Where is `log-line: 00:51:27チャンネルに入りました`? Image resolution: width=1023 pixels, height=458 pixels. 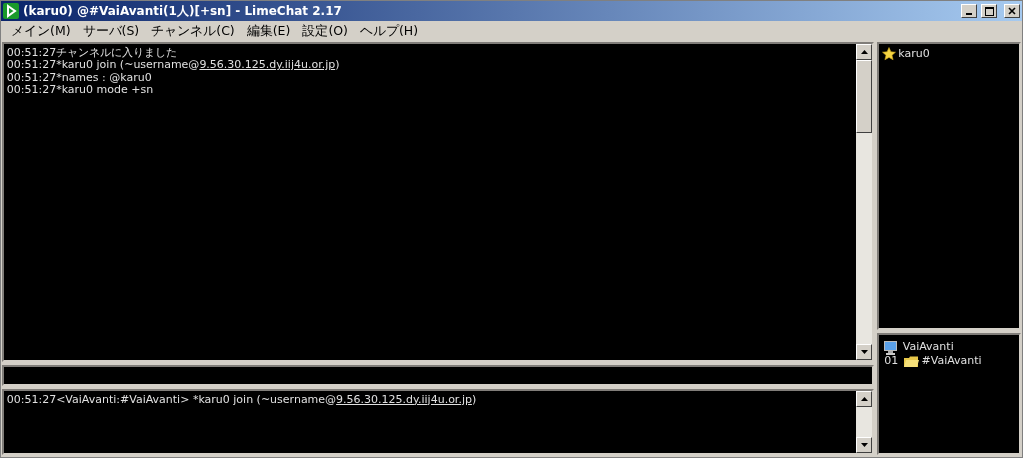
log-line: 00:51:27チャンネルに入りました is located at coordinates (92, 53).